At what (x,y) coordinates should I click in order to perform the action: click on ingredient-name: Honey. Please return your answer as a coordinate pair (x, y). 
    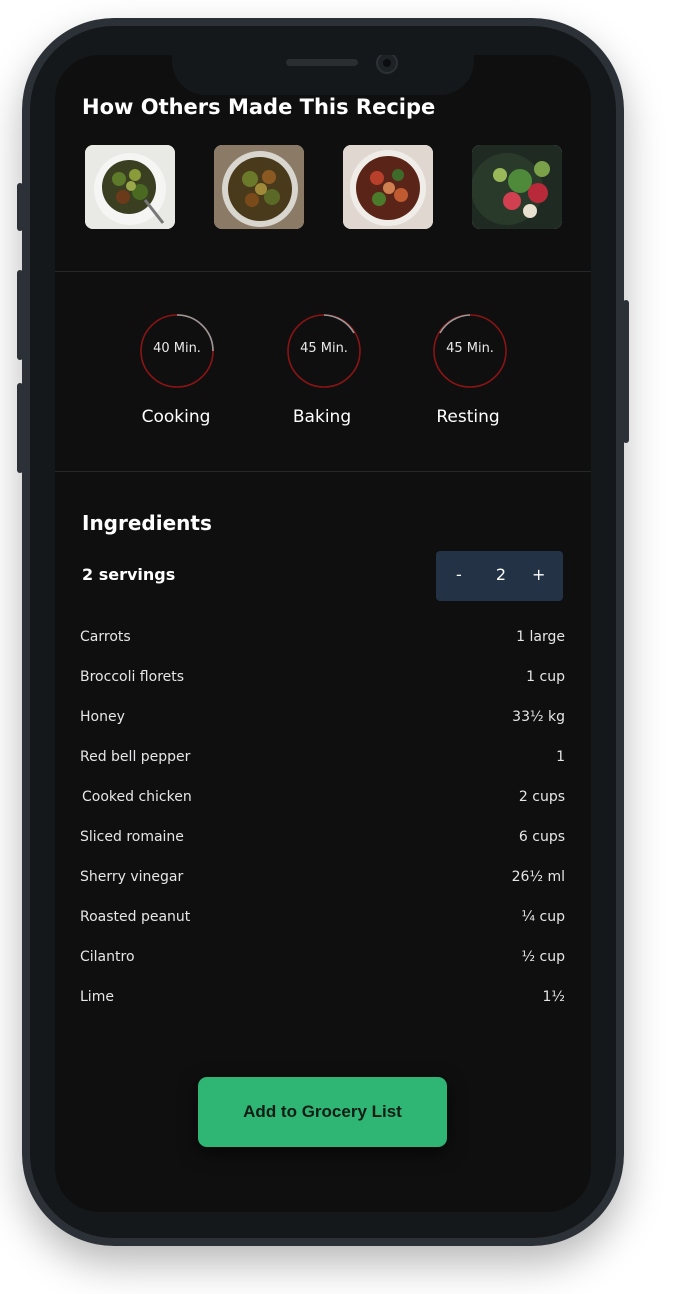
    Looking at the image, I should click on (102, 717).